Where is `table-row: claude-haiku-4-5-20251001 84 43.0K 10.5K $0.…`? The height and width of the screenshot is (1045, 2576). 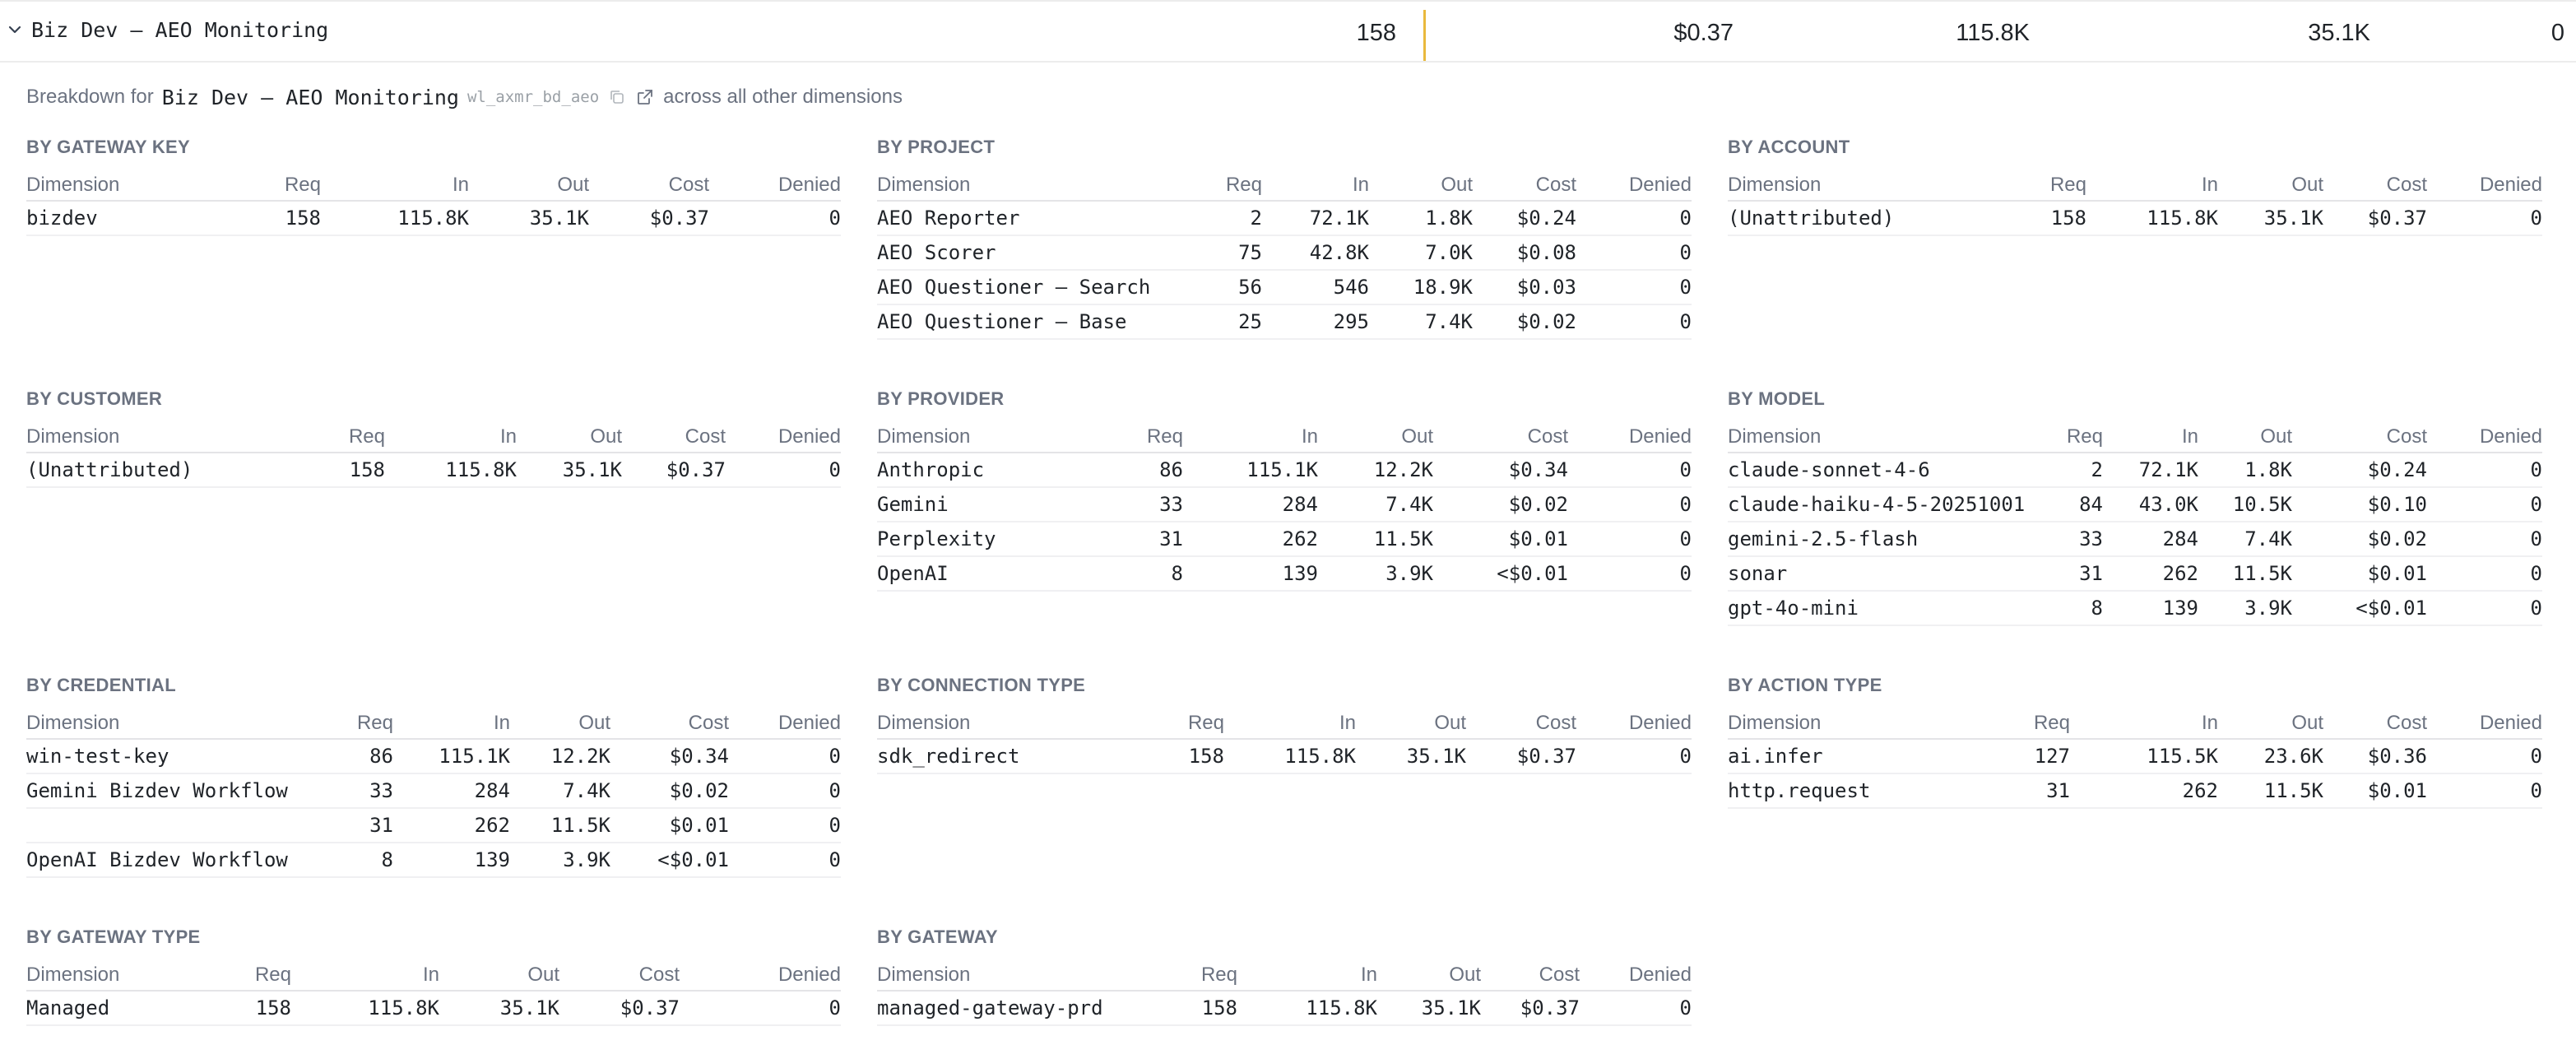 table-row: claude-haiku-4-5-20251001 84 43.0K 10.5K $0.… is located at coordinates (2135, 504).